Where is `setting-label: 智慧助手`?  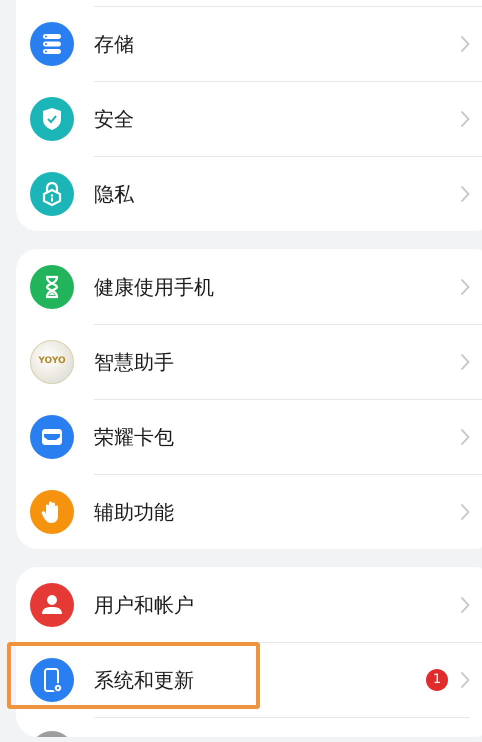 setting-label: 智慧助手 is located at coordinates (134, 362).